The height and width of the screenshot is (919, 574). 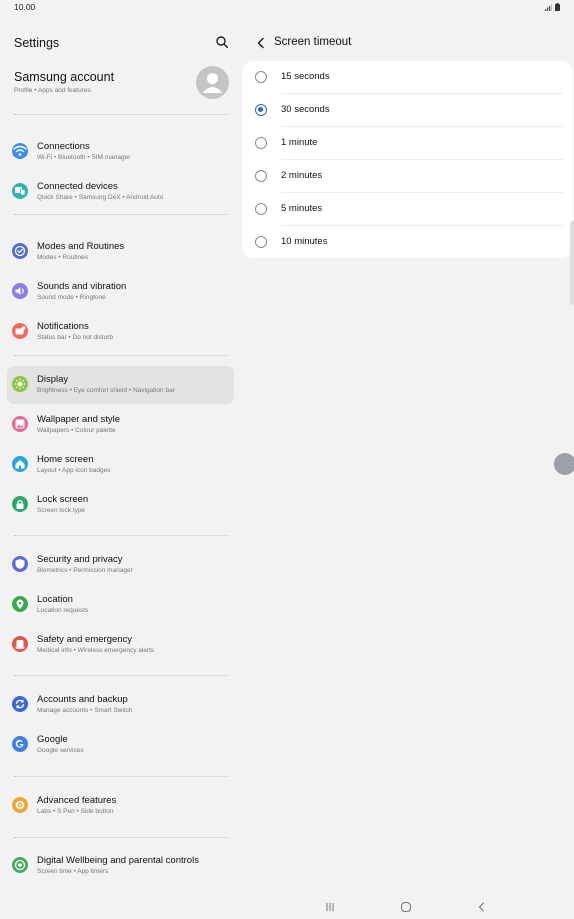 I want to click on floating-button, so click(x=564, y=464).